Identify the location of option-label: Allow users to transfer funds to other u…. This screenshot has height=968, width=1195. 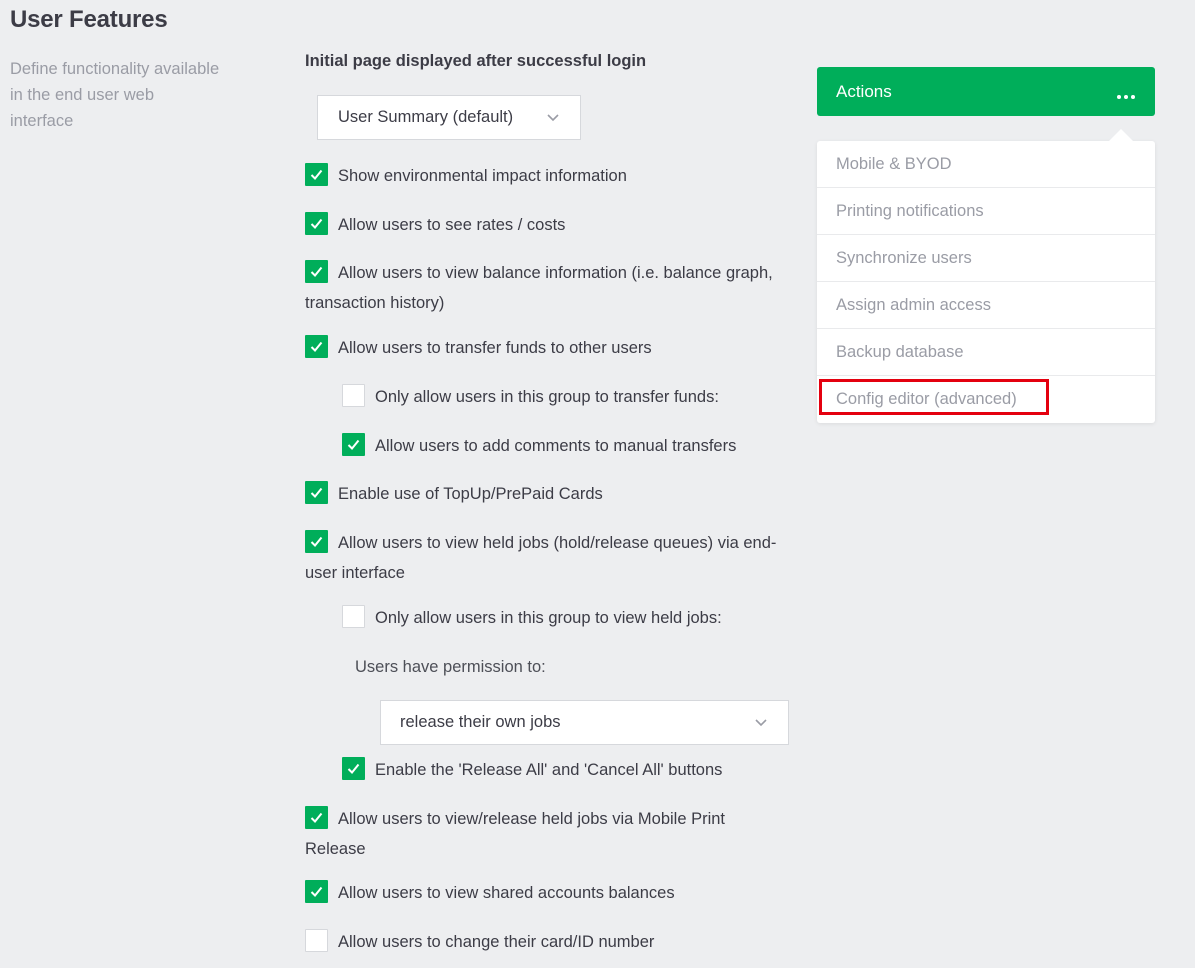
(495, 348).